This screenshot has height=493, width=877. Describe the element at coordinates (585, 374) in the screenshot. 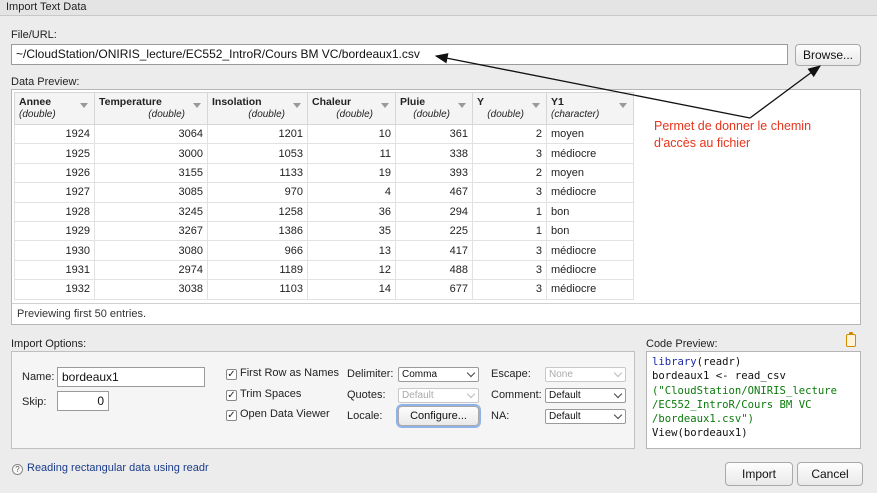

I see `escape-select: None` at that location.